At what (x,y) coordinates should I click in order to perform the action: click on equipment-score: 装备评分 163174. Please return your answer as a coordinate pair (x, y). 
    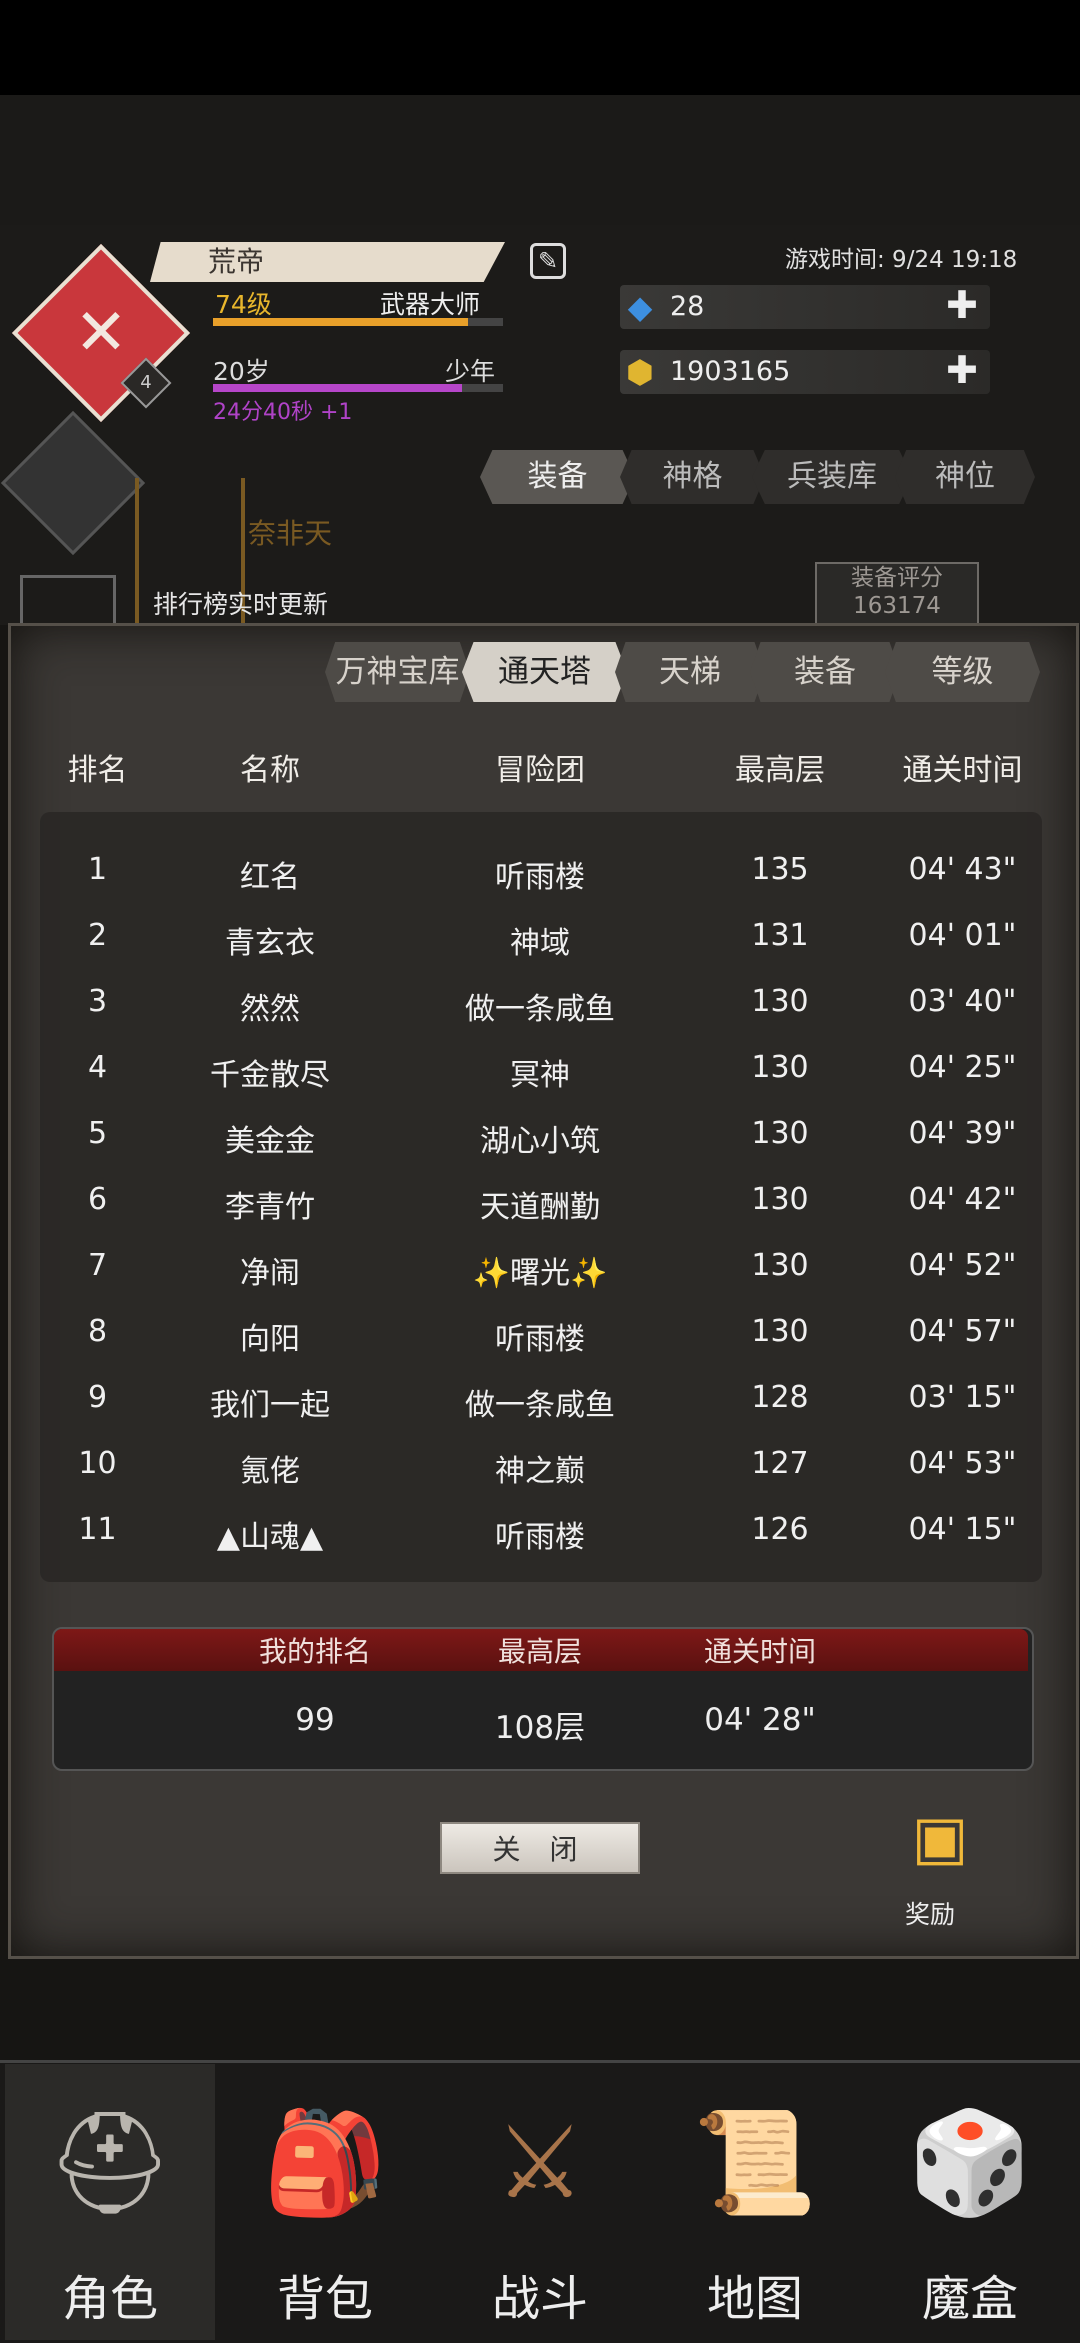
    Looking at the image, I should click on (897, 594).